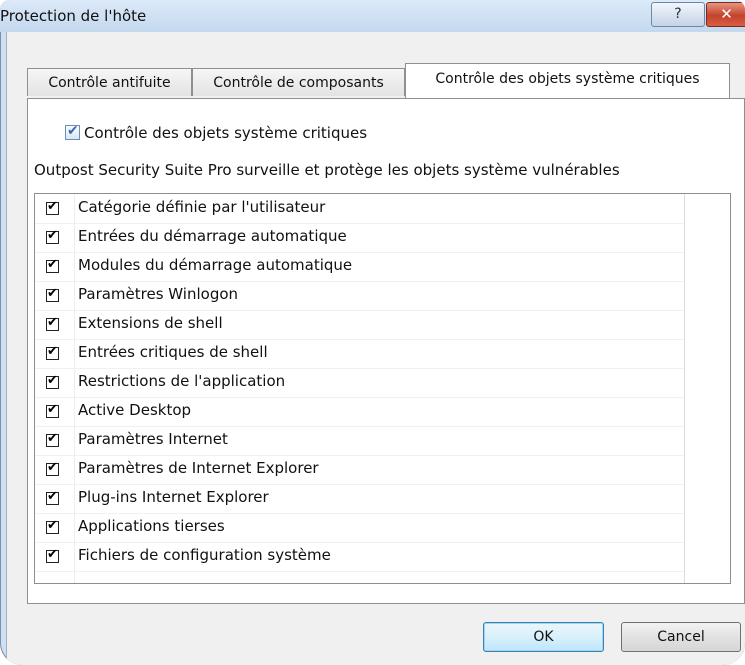 The image size is (745, 665). What do you see at coordinates (359, 354) in the screenshot?
I see `list-item: ✔ Entrées critiques de shell` at bounding box center [359, 354].